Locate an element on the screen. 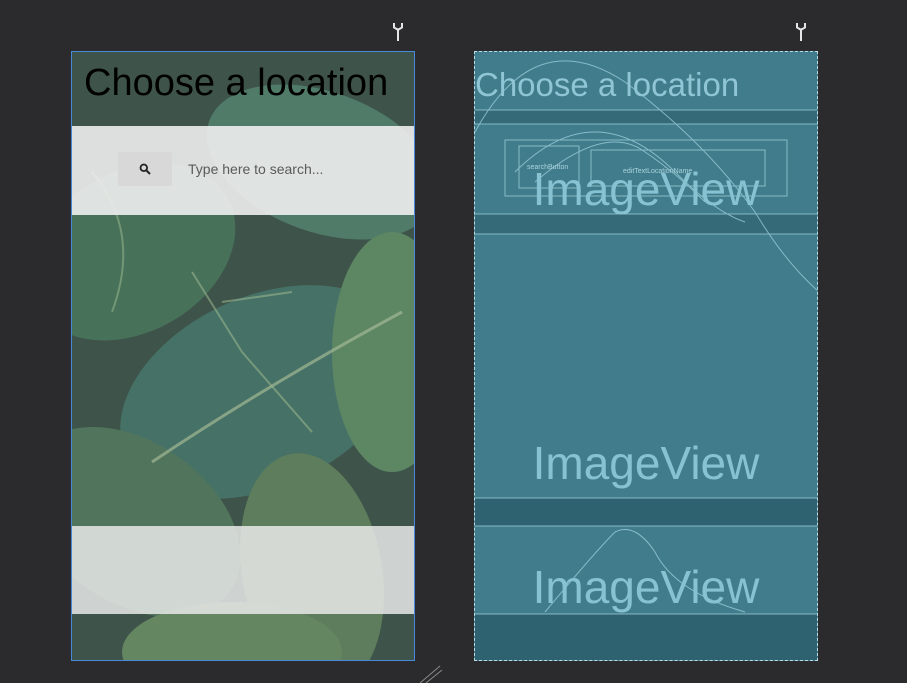 Image resolution: width=907 pixels, height=683 pixels. page-title: Choose a location is located at coordinates (236, 83).